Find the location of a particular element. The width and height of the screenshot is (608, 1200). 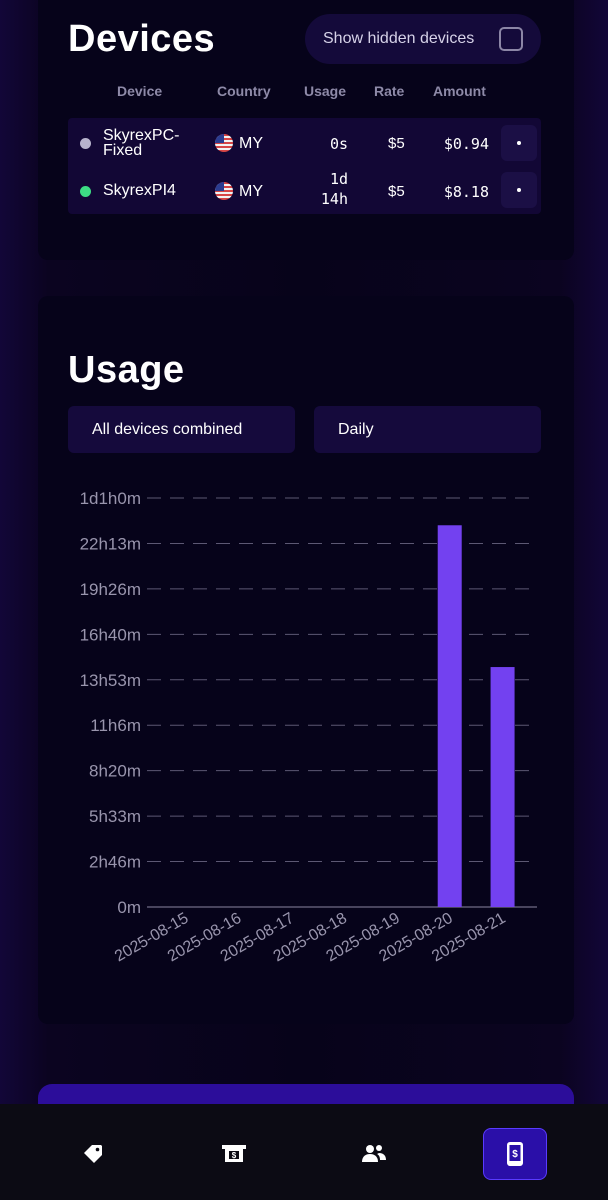

device-name: SkyrexPC- Fixed is located at coordinates (141, 143).